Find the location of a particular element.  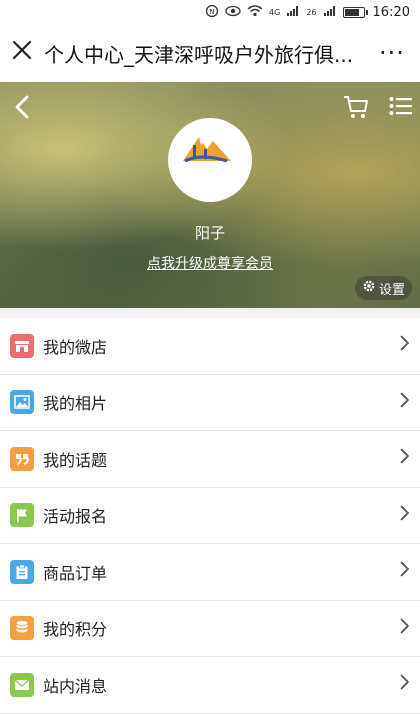

settings-button: 设置 is located at coordinates (383, 288).